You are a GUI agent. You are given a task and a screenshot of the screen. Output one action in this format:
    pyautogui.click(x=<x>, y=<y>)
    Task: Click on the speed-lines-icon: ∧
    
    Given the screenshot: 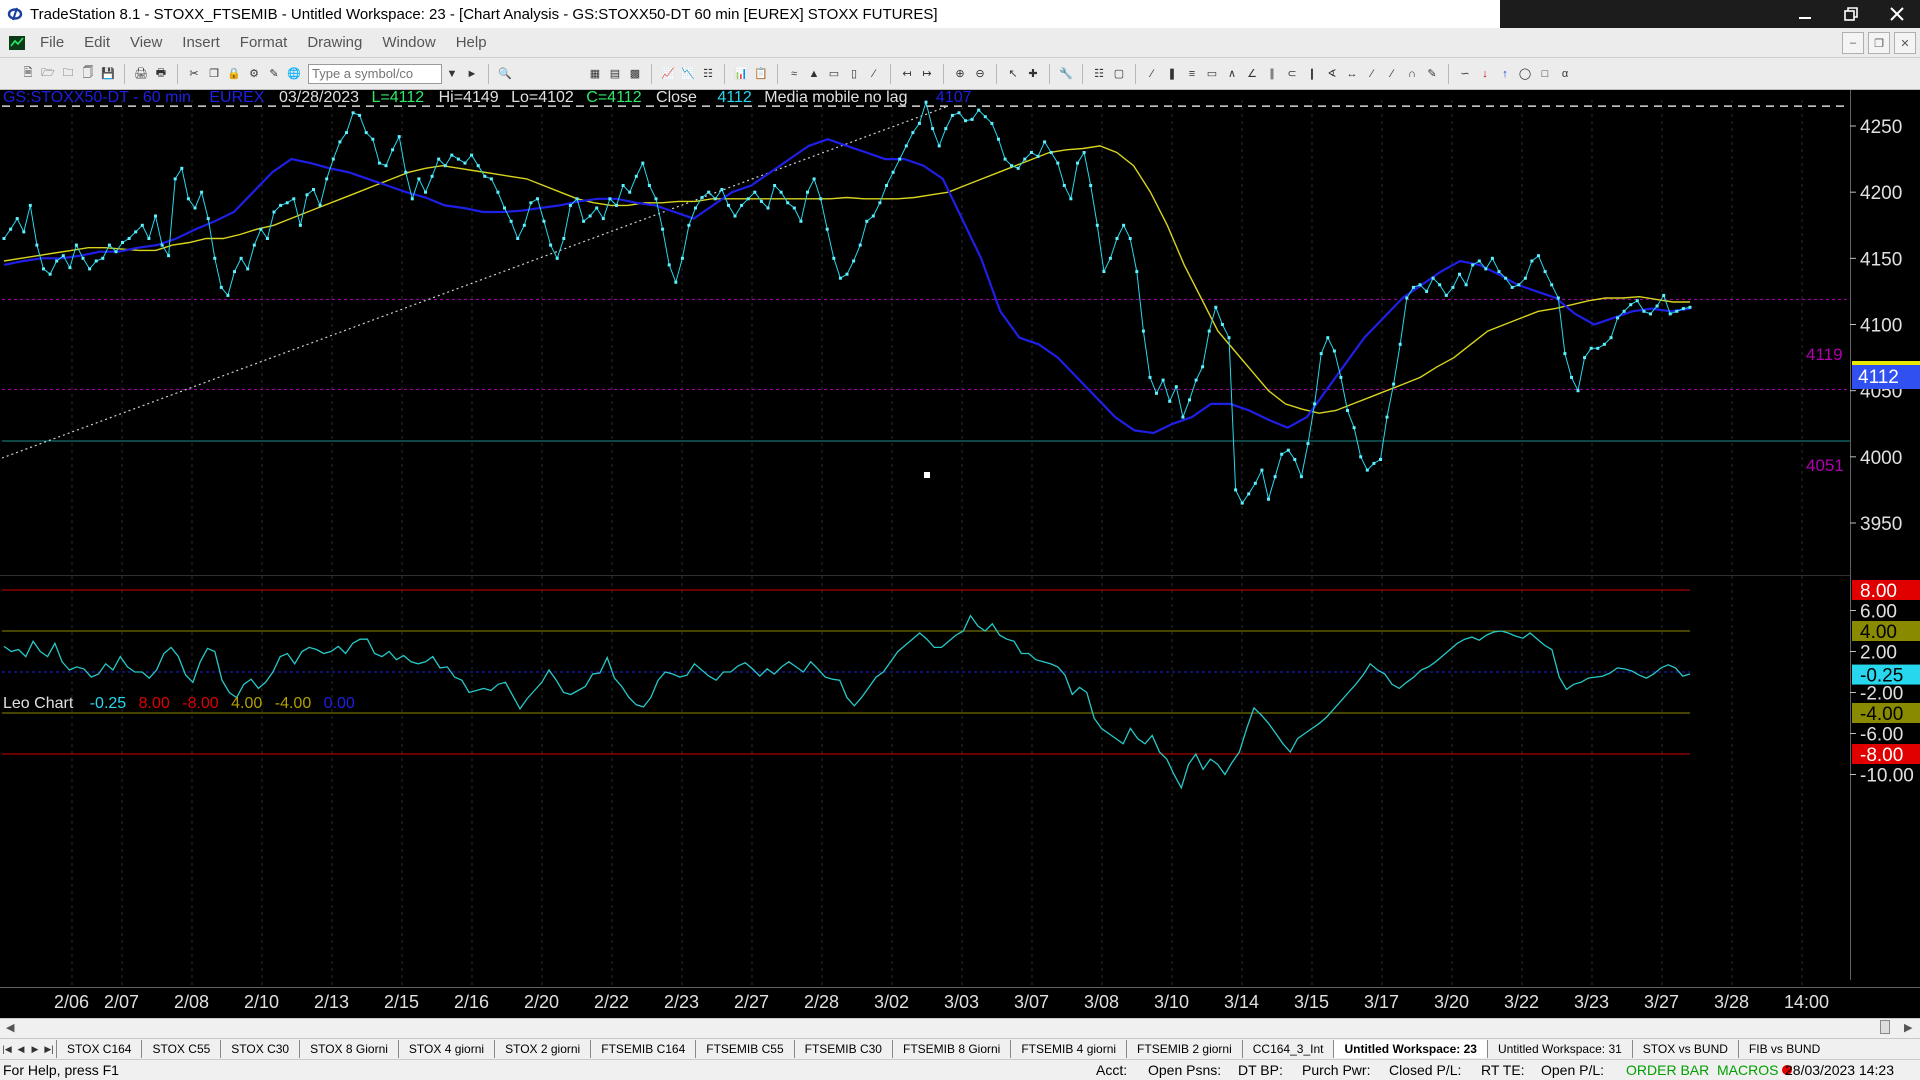 What is the action you would take?
    pyautogui.click(x=1232, y=74)
    